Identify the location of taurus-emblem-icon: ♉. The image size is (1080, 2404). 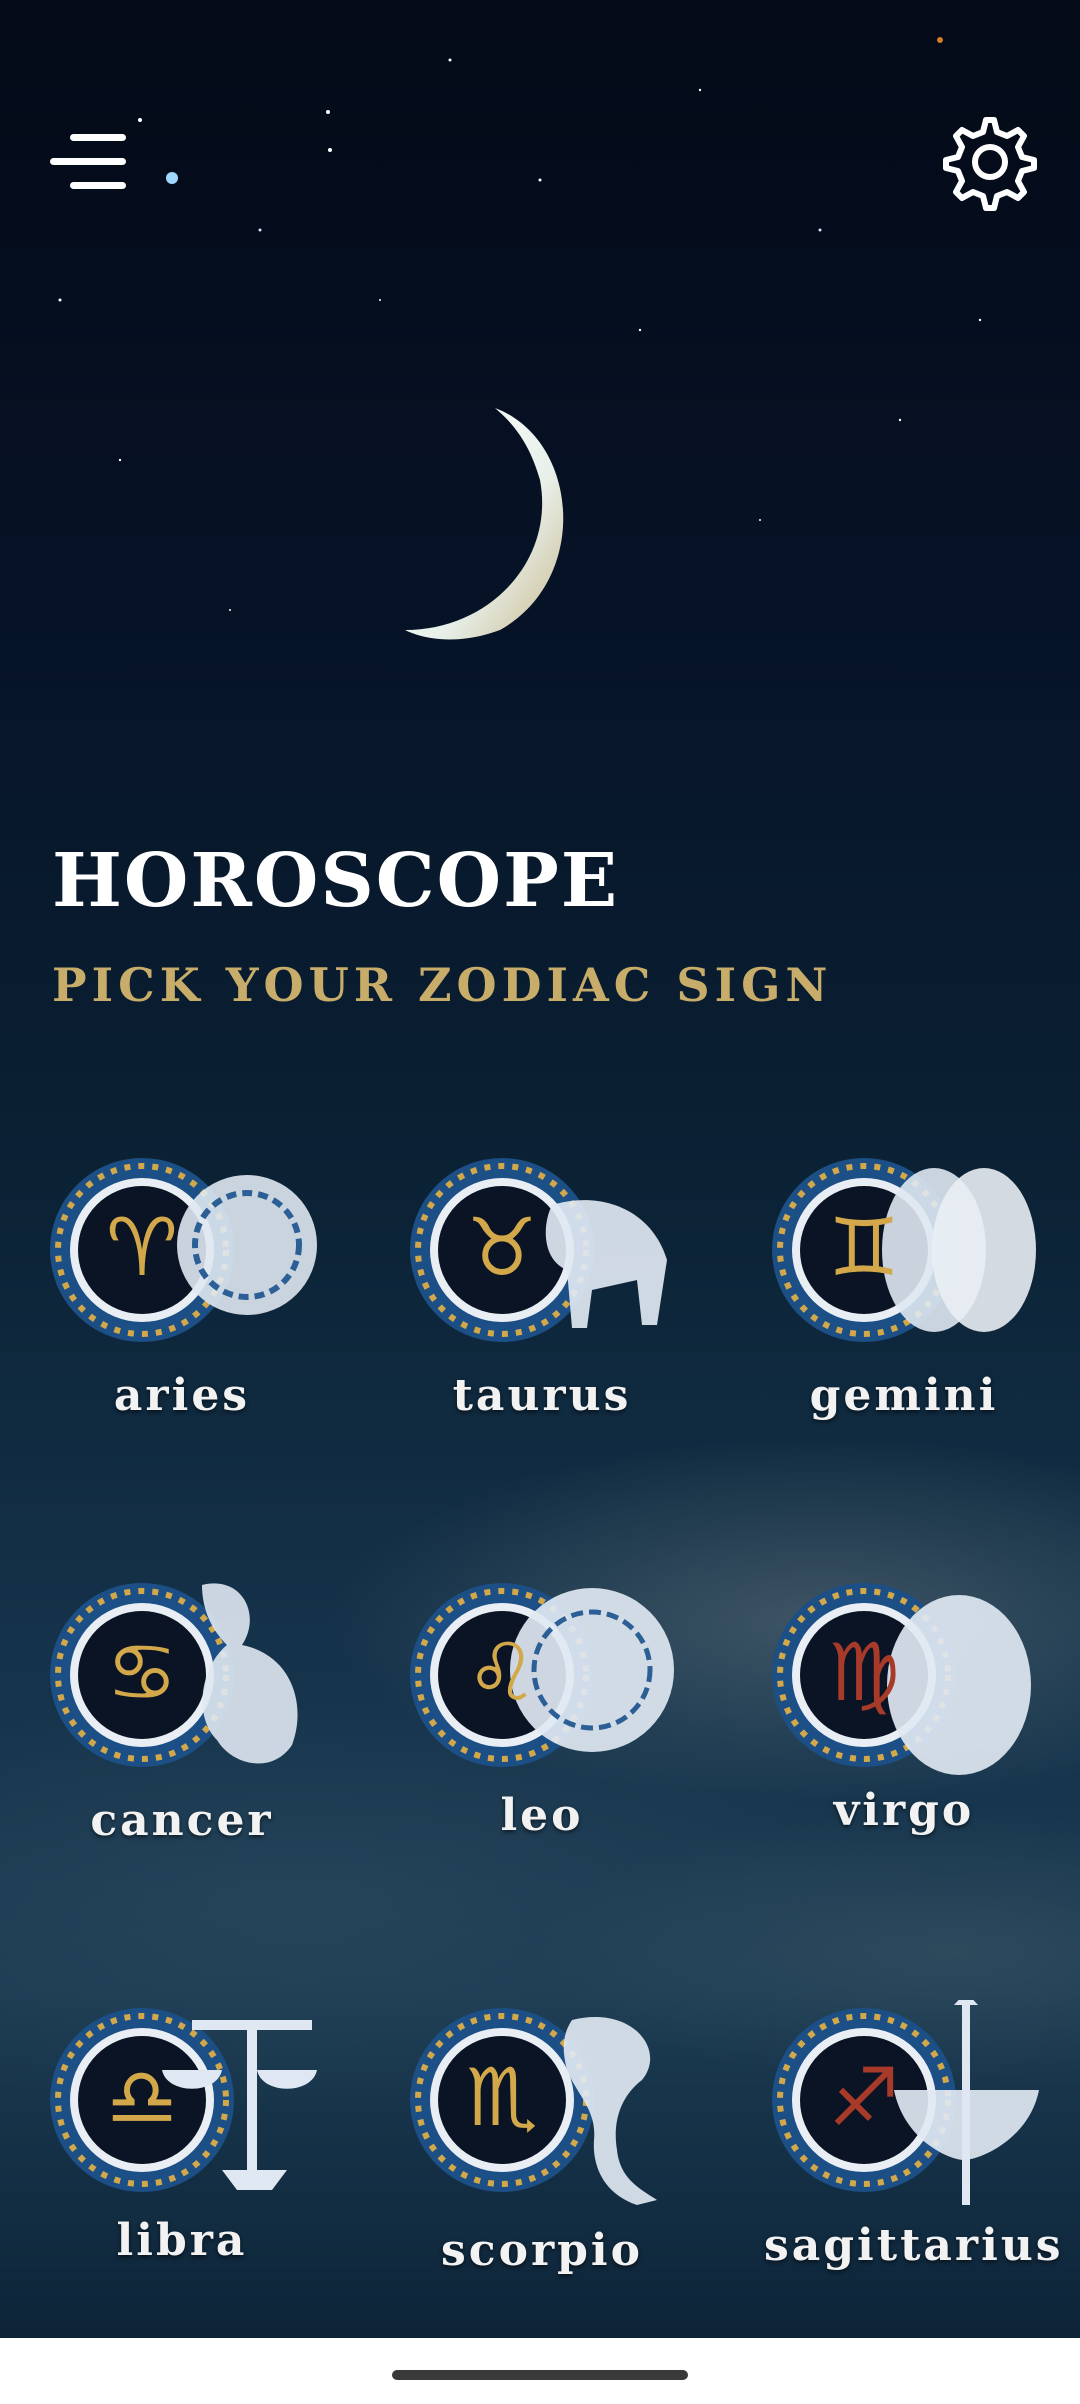
(538, 1250).